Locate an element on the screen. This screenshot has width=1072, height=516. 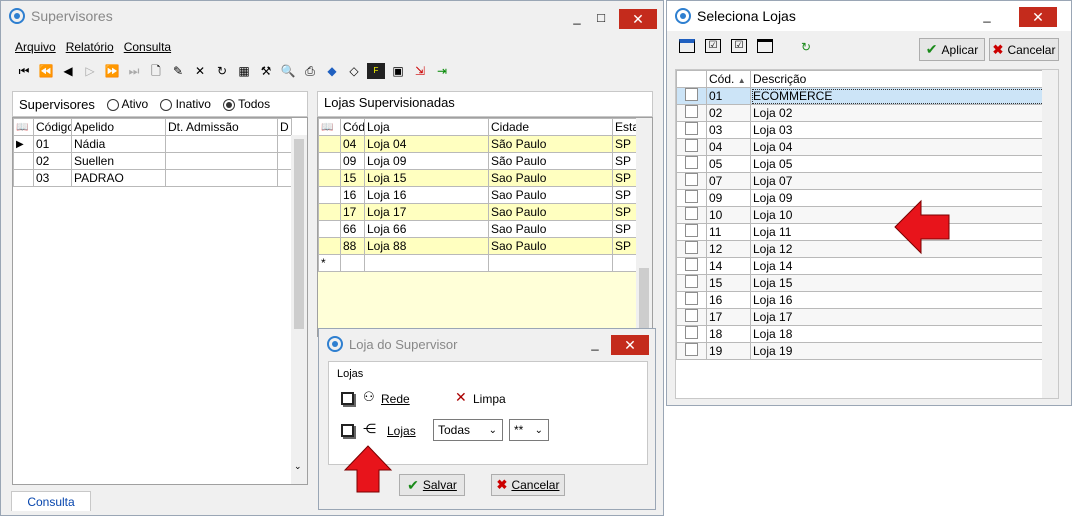
col-cod: Cód is located at coordinates (352, 127).